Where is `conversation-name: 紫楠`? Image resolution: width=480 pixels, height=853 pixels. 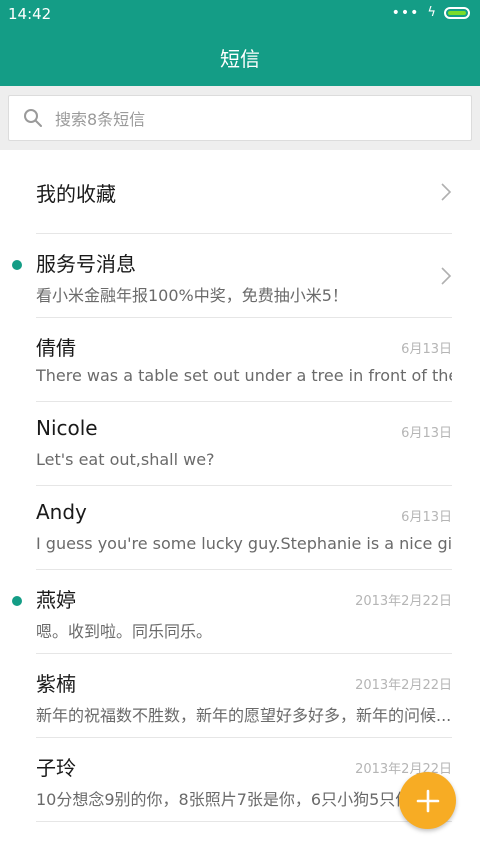 conversation-name: 紫楠 is located at coordinates (56, 684).